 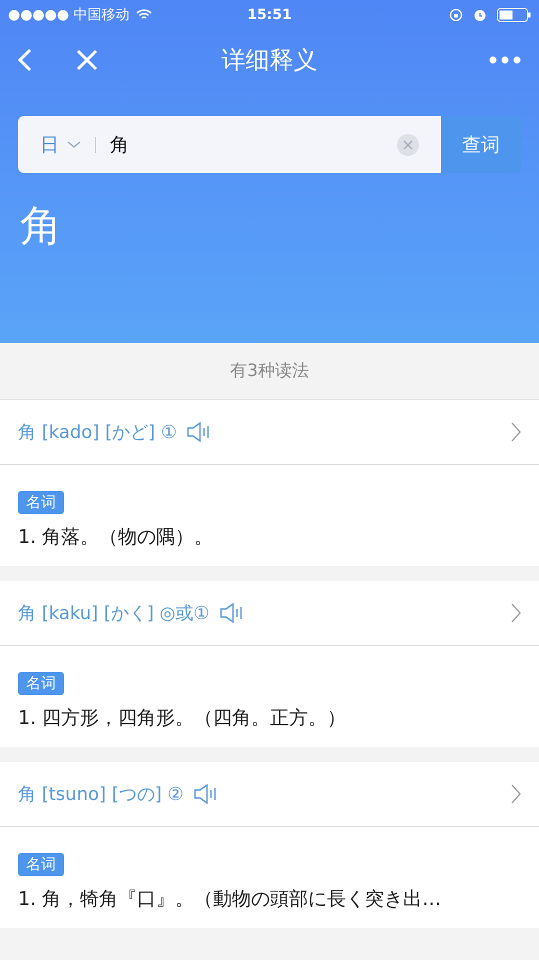 I want to click on reading-heading: 角 [tsuno] [つの] ②, so click(x=101, y=794).